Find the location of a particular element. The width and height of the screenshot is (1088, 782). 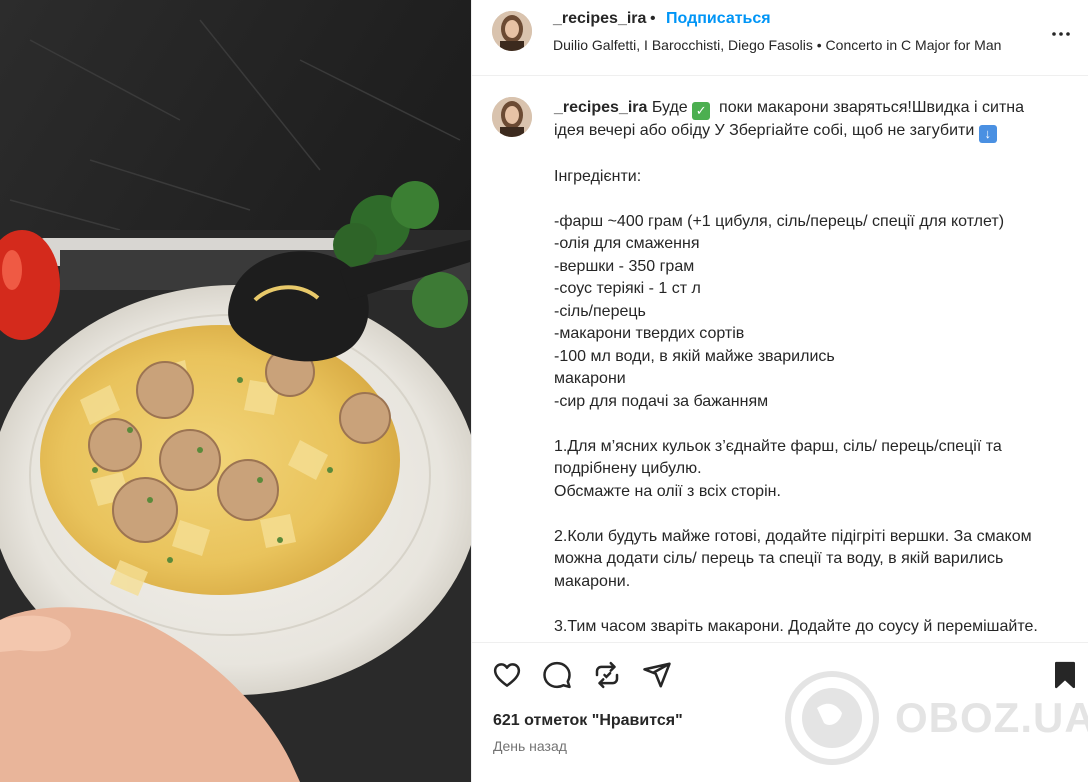

caption-intro-1: Буде is located at coordinates (670, 107).